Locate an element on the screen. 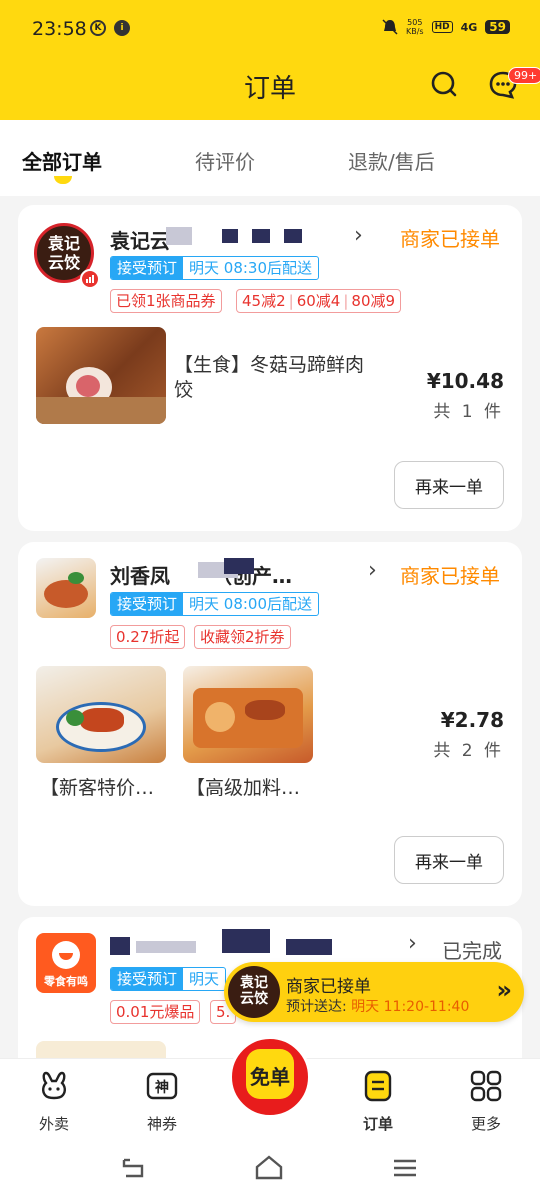 The image size is (540, 1200). nav-more: 更多 is located at coordinates (486, 1101).